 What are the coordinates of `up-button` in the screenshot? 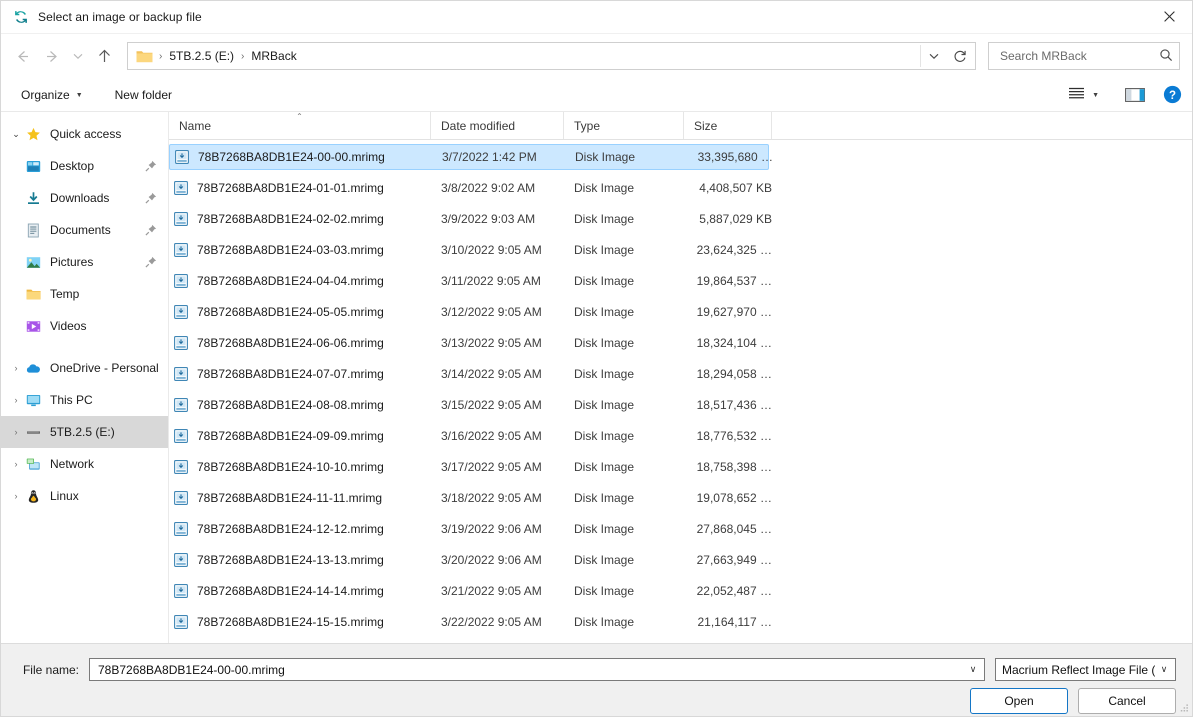 It's located at (104, 56).